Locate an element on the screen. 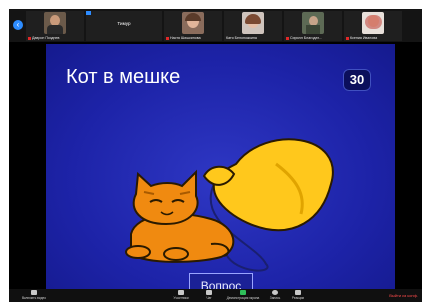  record-button: Запись is located at coordinates (275, 295).